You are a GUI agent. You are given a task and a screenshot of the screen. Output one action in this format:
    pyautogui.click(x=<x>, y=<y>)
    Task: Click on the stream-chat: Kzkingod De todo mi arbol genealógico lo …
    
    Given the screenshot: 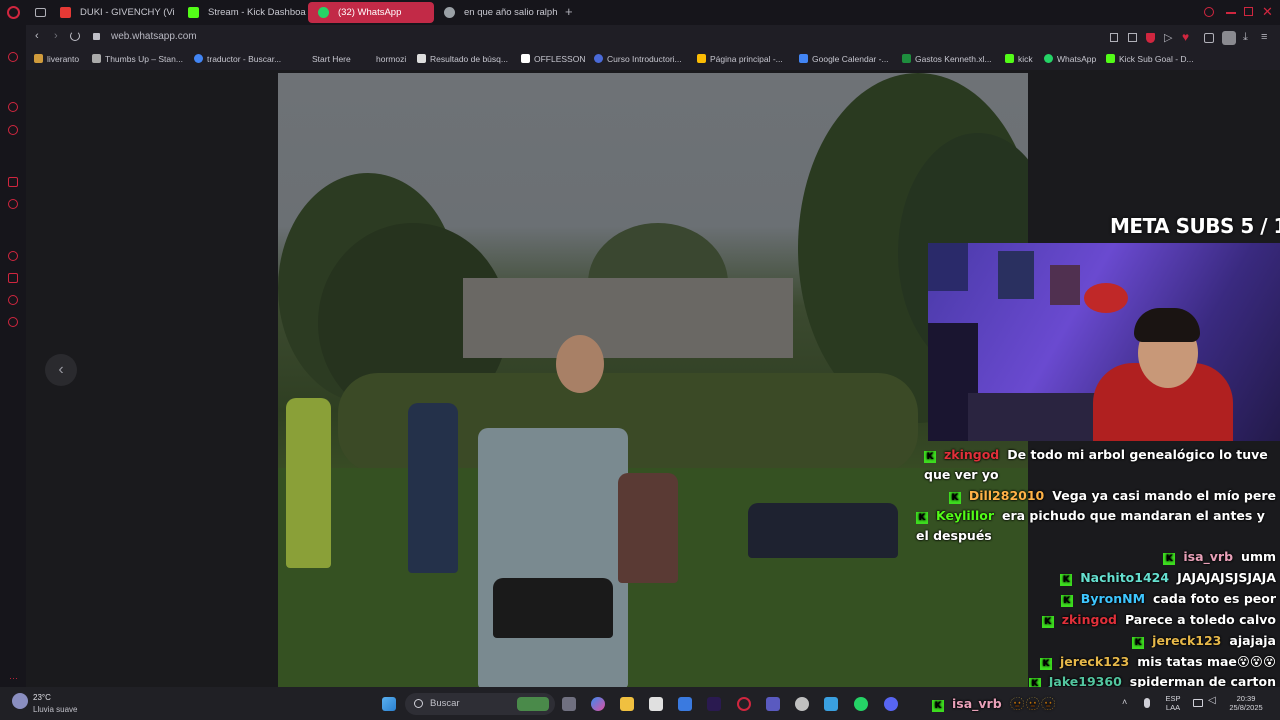 What is the action you would take?
    pyautogui.click(x=1080, y=565)
    